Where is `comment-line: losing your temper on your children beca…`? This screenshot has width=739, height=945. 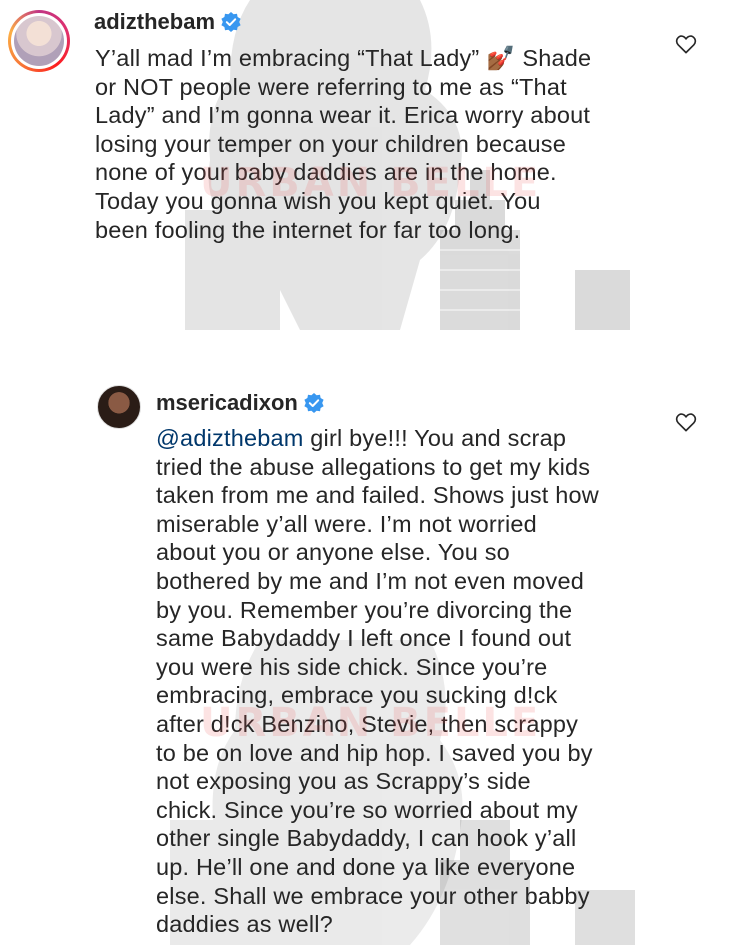
comment-line: losing your temper on your children beca… is located at coordinates (331, 143).